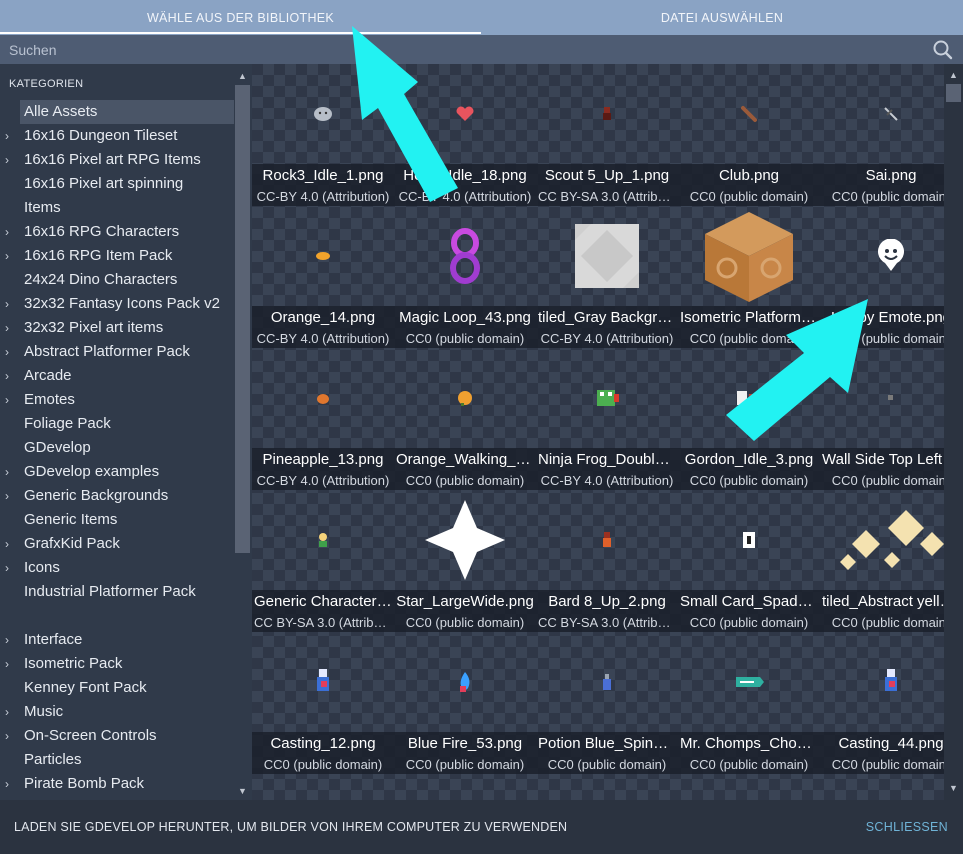 This screenshot has height=854, width=963. Describe the element at coordinates (323, 135) in the screenshot. I see `asset-tile: Rock3_Idle_1.png CC-BY 4.0 (Attribution)` at that location.